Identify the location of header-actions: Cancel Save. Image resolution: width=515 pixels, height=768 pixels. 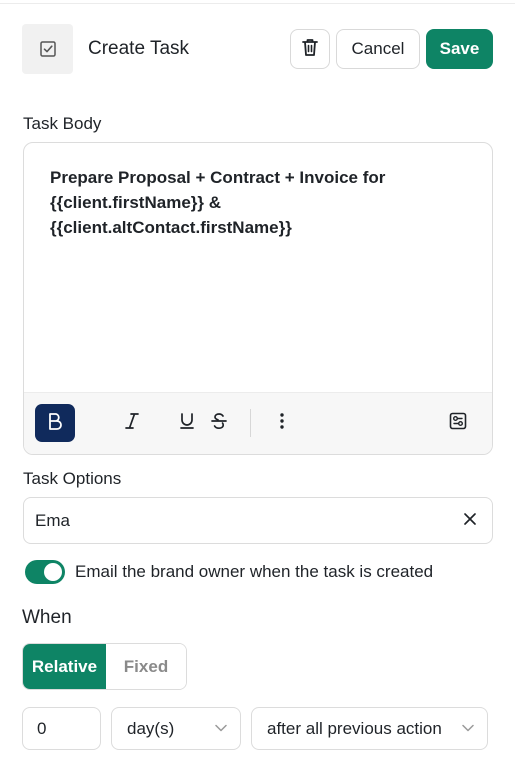
(391, 49).